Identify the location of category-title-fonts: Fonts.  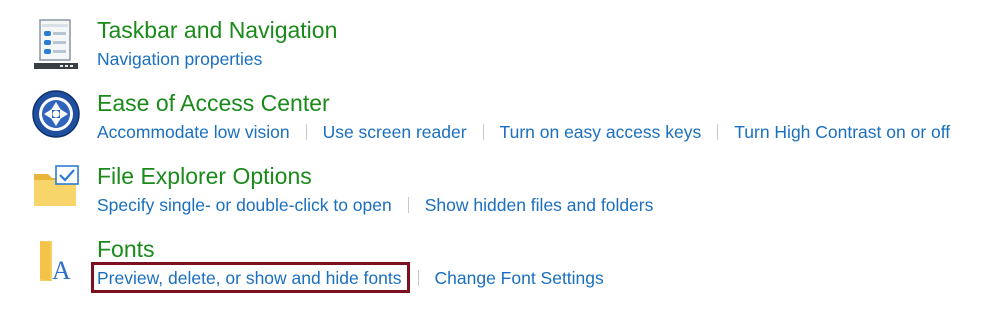
(126, 249).